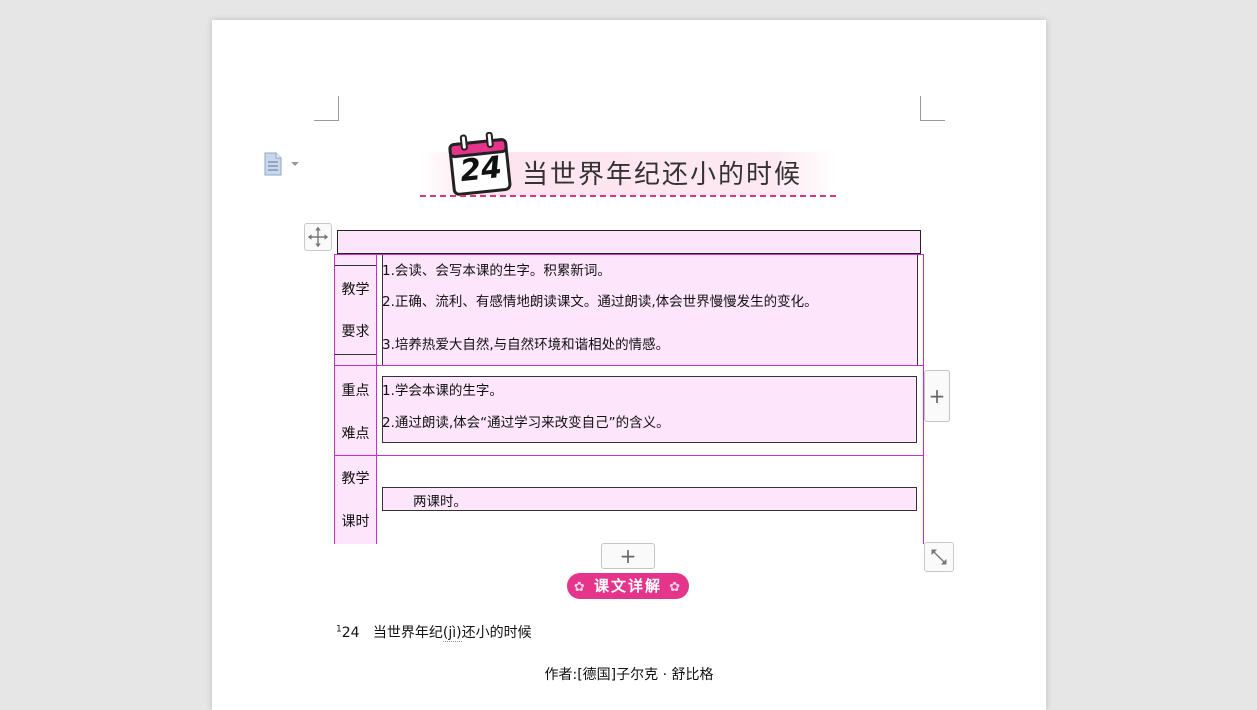  What do you see at coordinates (526, 345) in the screenshot?
I see `list-item: 3.培养热爱大自然,与自然环境和谐相处的情感。` at bounding box center [526, 345].